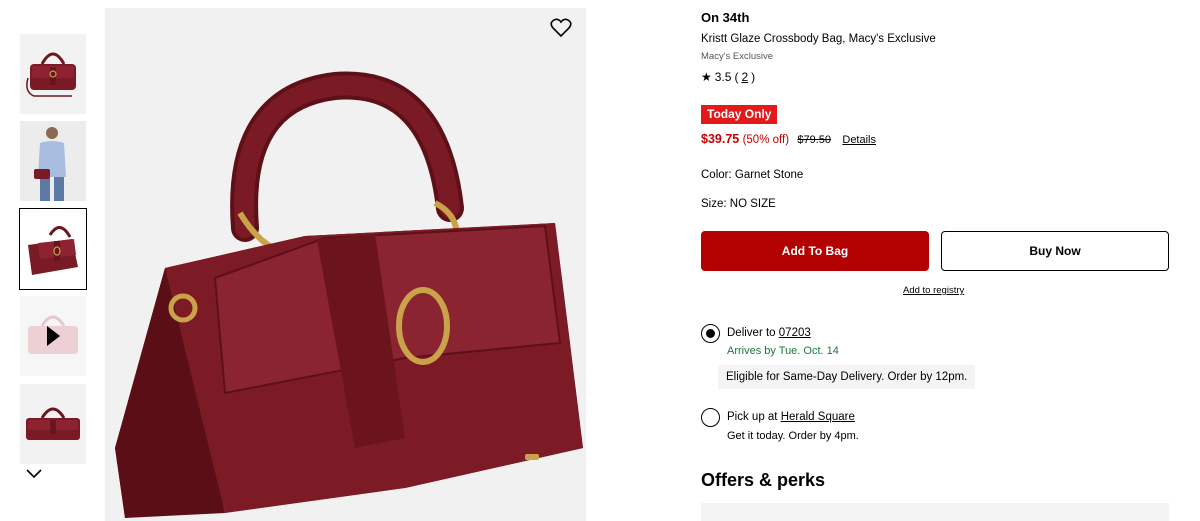  Describe the element at coordinates (752, 204) in the screenshot. I see `size-value: NO SIZE` at that location.